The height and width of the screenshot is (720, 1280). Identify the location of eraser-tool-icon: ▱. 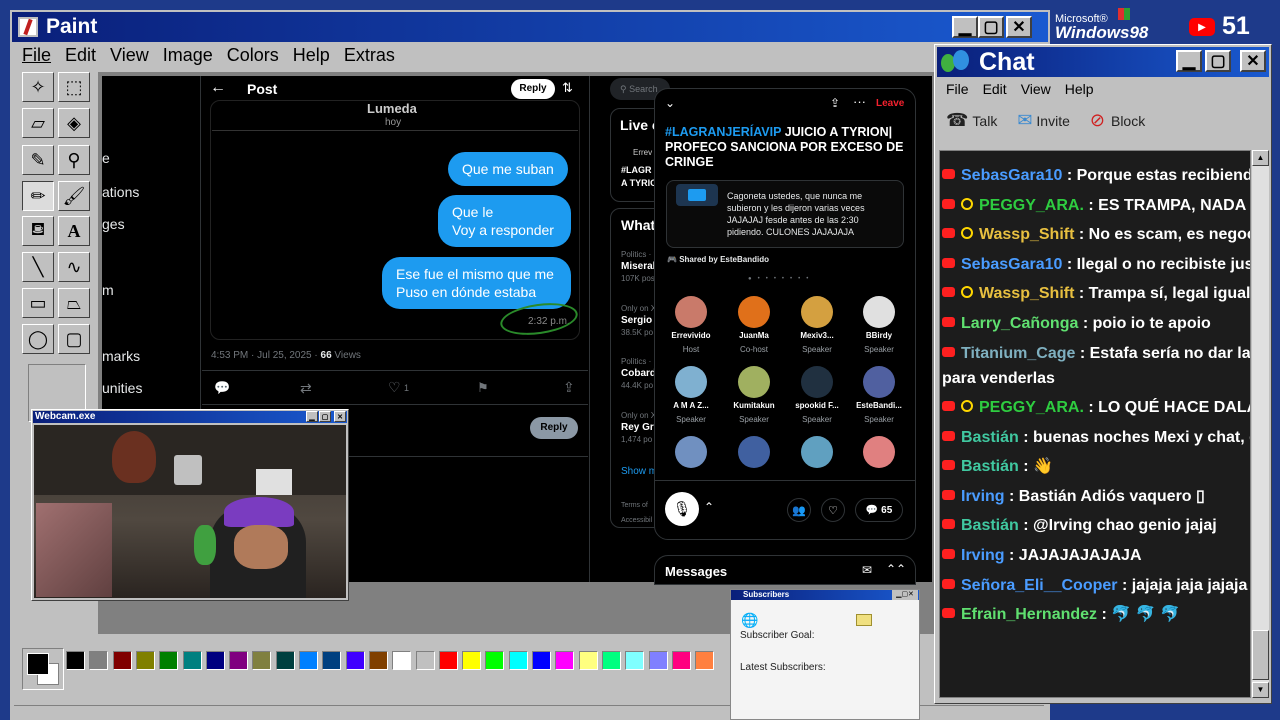
(38, 123).